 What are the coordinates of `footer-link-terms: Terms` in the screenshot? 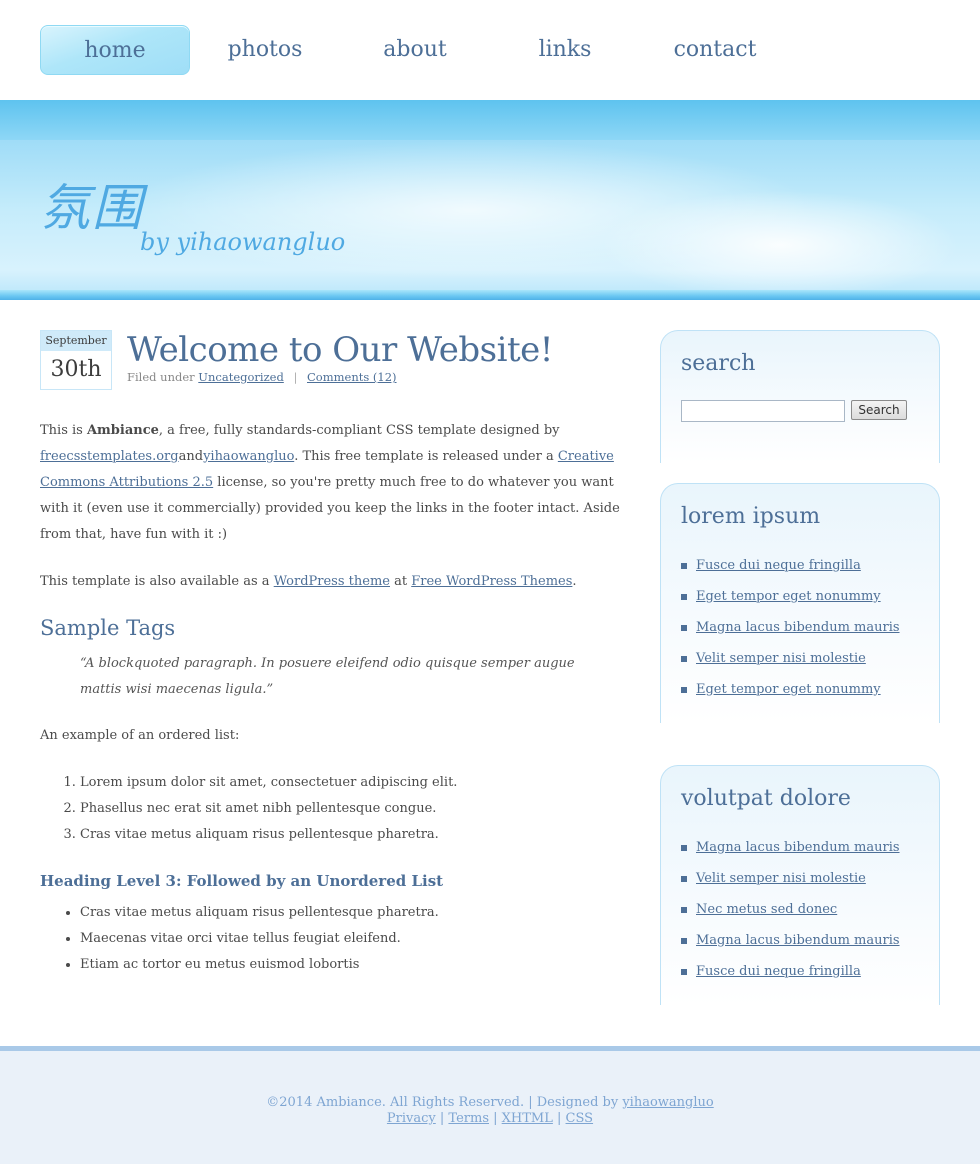 It's located at (468, 1118).